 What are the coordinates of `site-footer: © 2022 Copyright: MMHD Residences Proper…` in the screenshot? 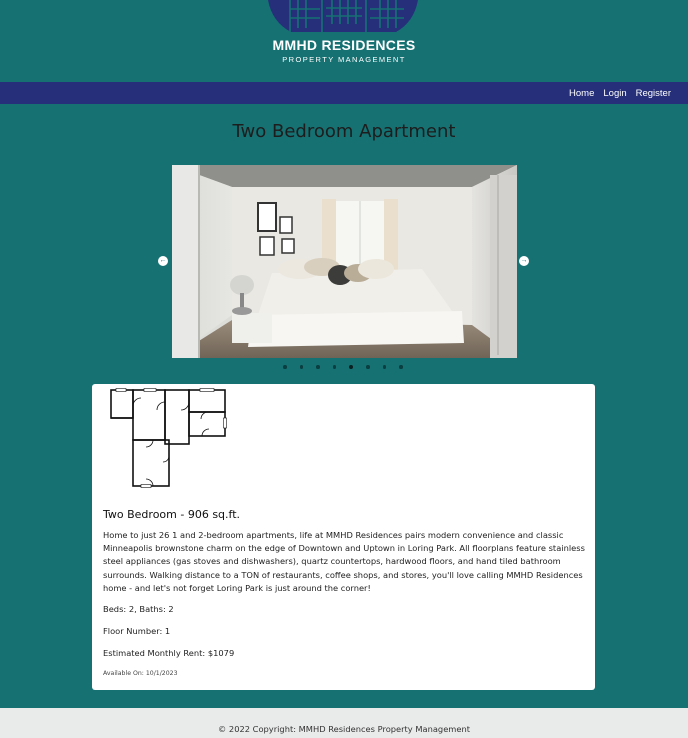 It's located at (344, 723).